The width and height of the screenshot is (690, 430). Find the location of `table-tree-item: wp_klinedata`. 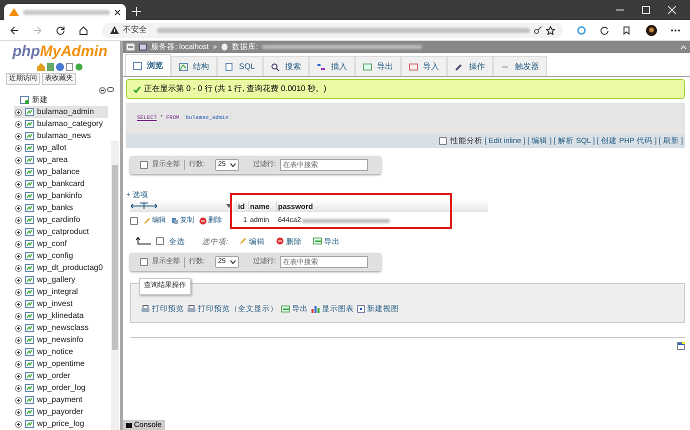

table-tree-item: wp_klinedata is located at coordinates (61, 316).